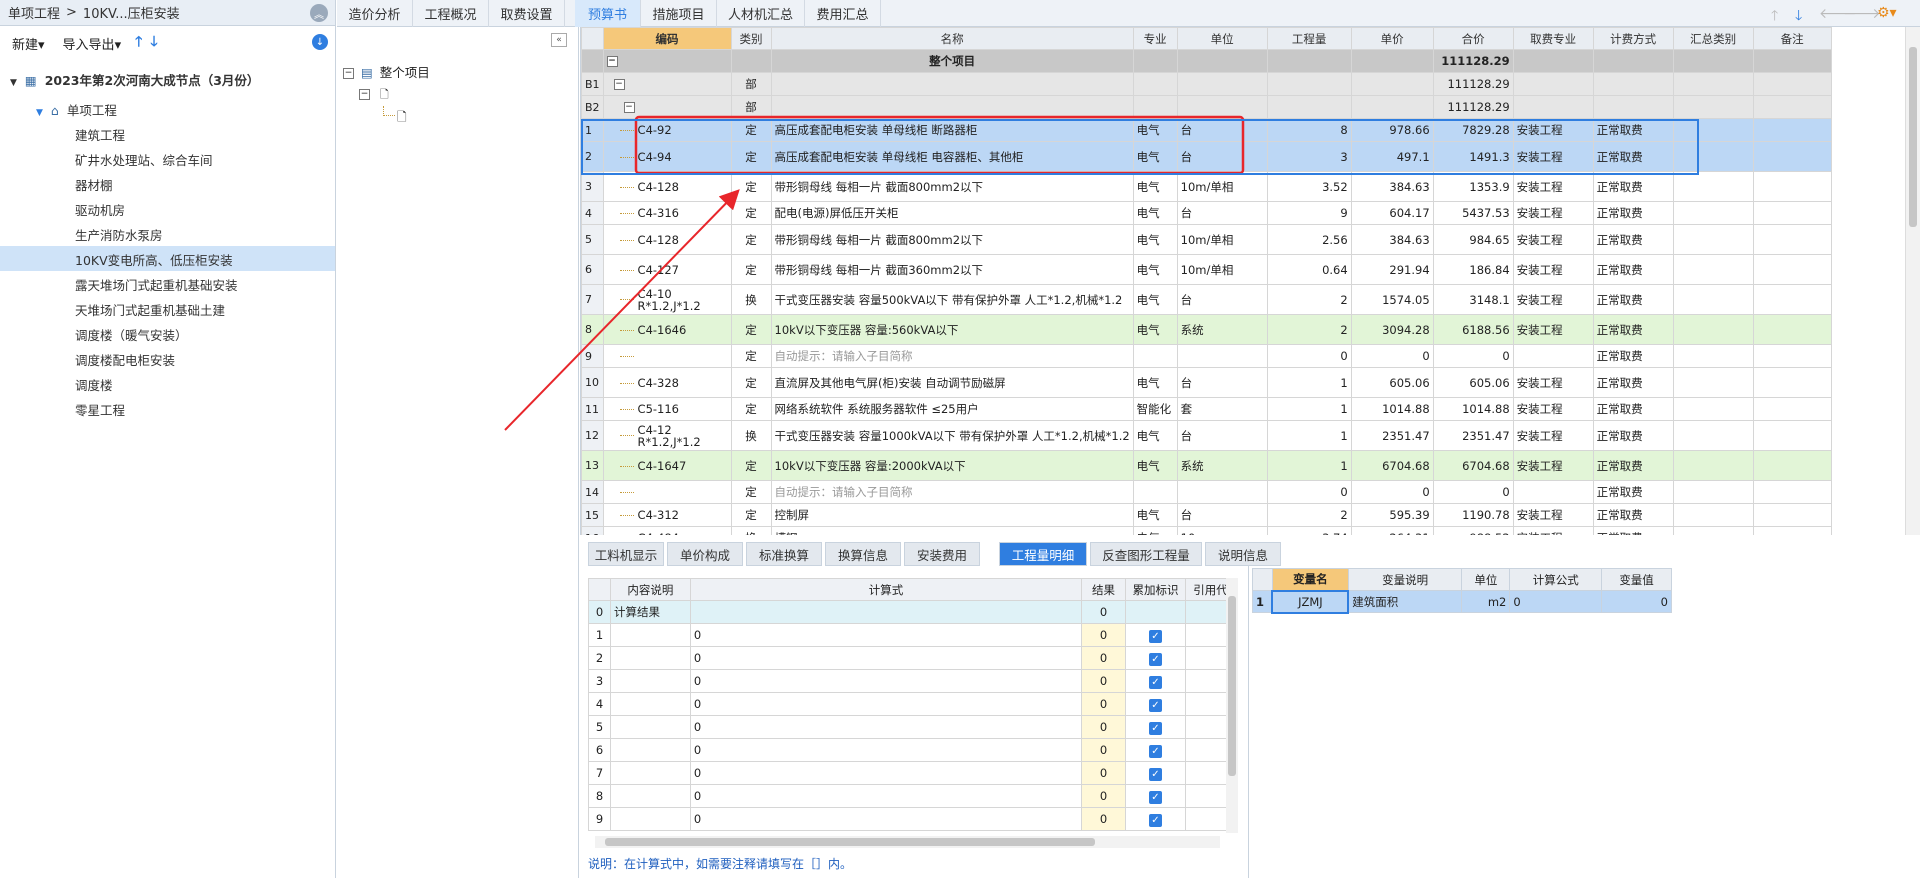 This screenshot has height=878, width=1920. I want to click on header-remark: 备注, so click(1792, 38).